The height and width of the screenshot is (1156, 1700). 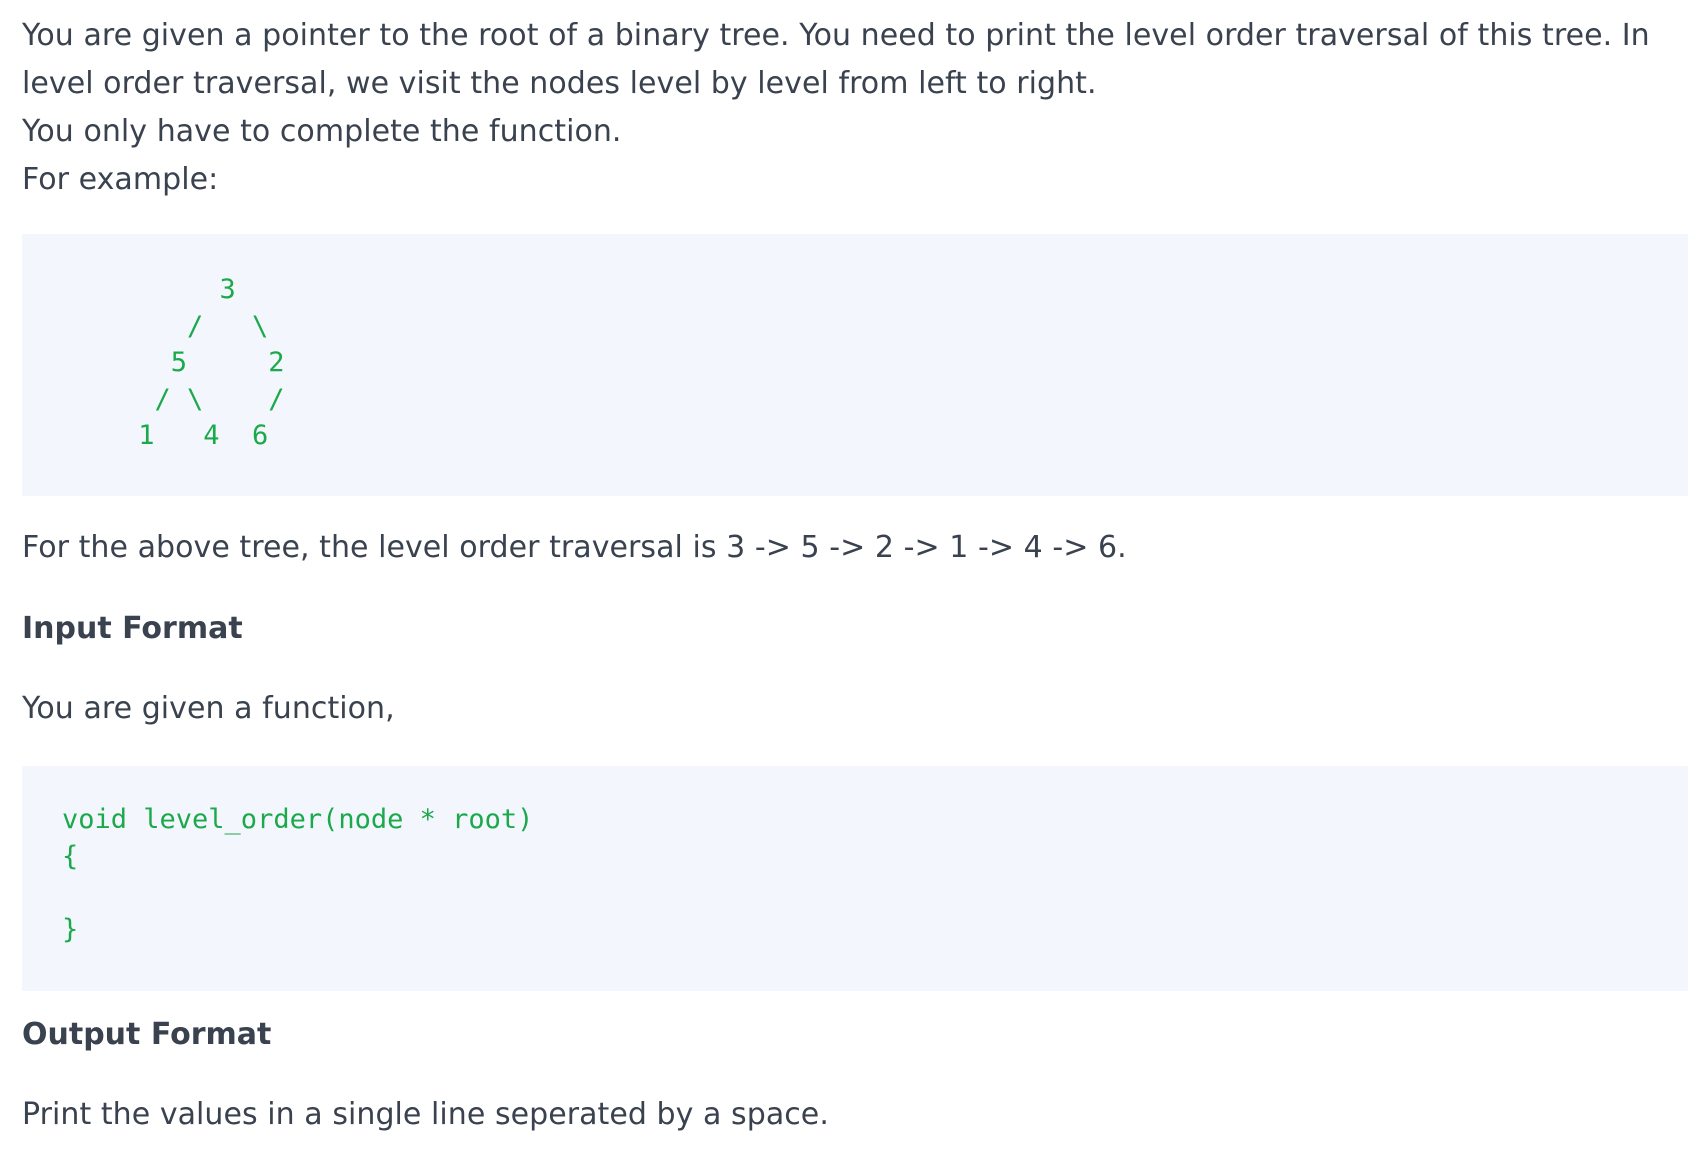 What do you see at coordinates (211, 362) in the screenshot?
I see `tree-example-code: 3 / \ 5 2 / \ / 1 4 6` at bounding box center [211, 362].